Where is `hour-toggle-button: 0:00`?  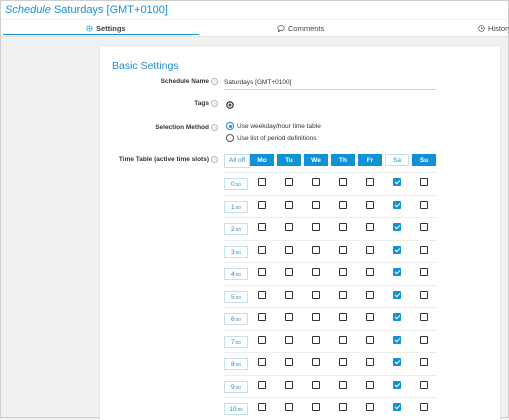 hour-toggle-button: 0:00 is located at coordinates (236, 184).